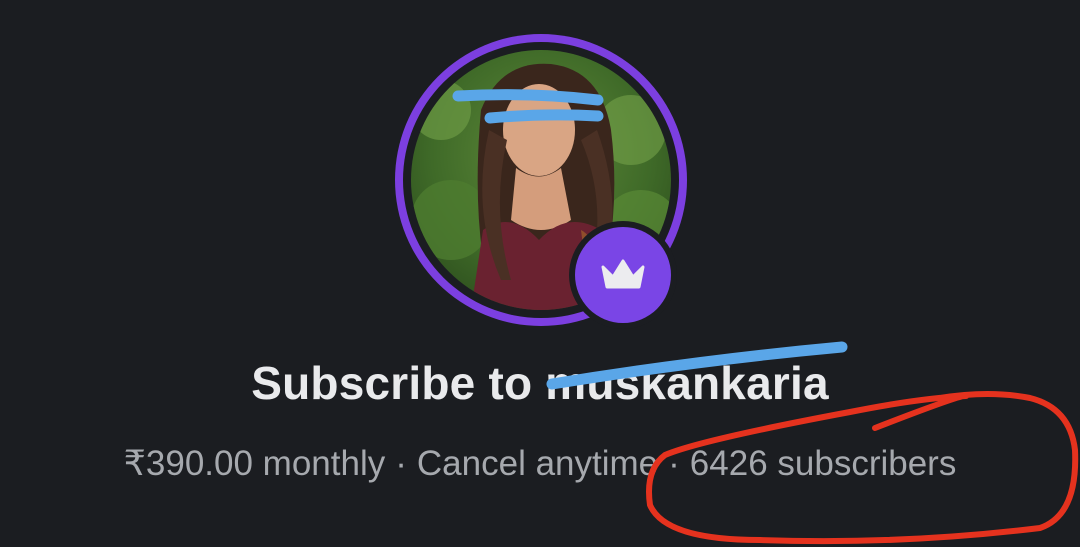 This screenshot has height=547, width=1080. Describe the element at coordinates (254, 463) in the screenshot. I see `plan-price: ₹390.00 monthly` at that location.